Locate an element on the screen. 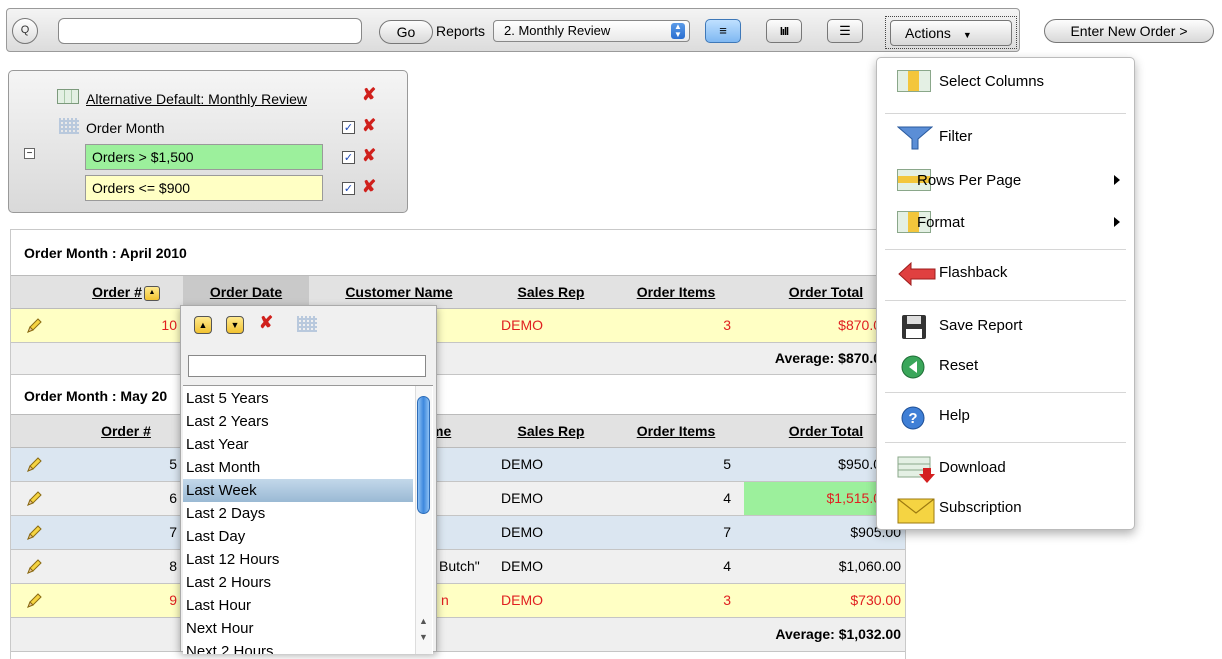 This screenshot has height=659, width=1222. select-columns-icon is located at coordinates (915, 82).